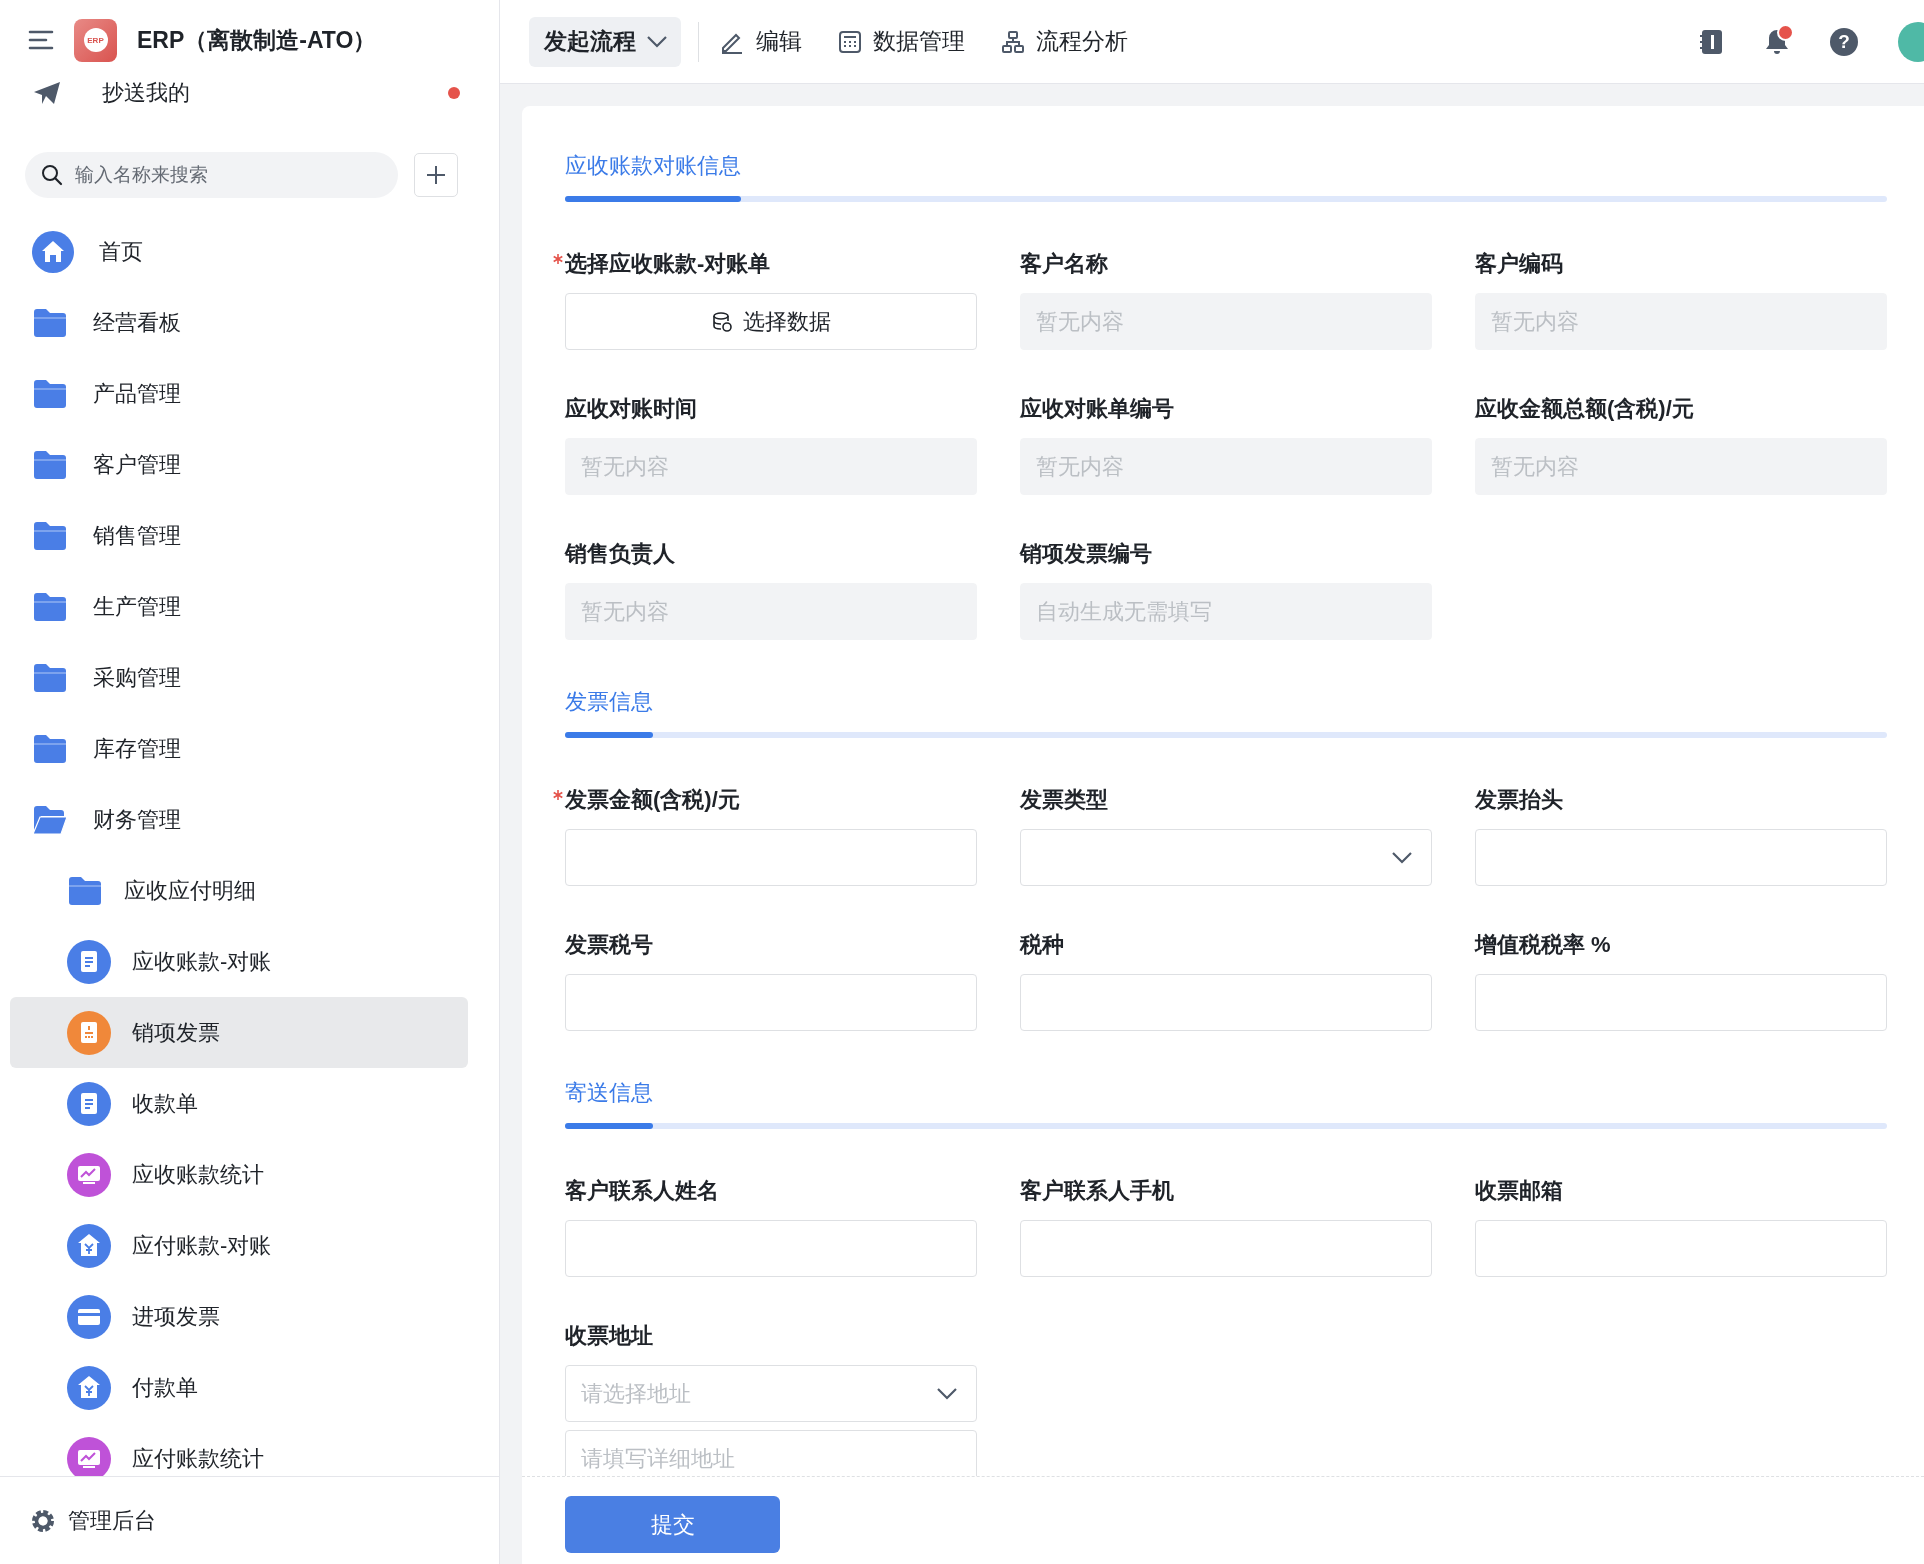 This screenshot has width=1924, height=1564. I want to click on field-label: 收票地址, so click(609, 1336).